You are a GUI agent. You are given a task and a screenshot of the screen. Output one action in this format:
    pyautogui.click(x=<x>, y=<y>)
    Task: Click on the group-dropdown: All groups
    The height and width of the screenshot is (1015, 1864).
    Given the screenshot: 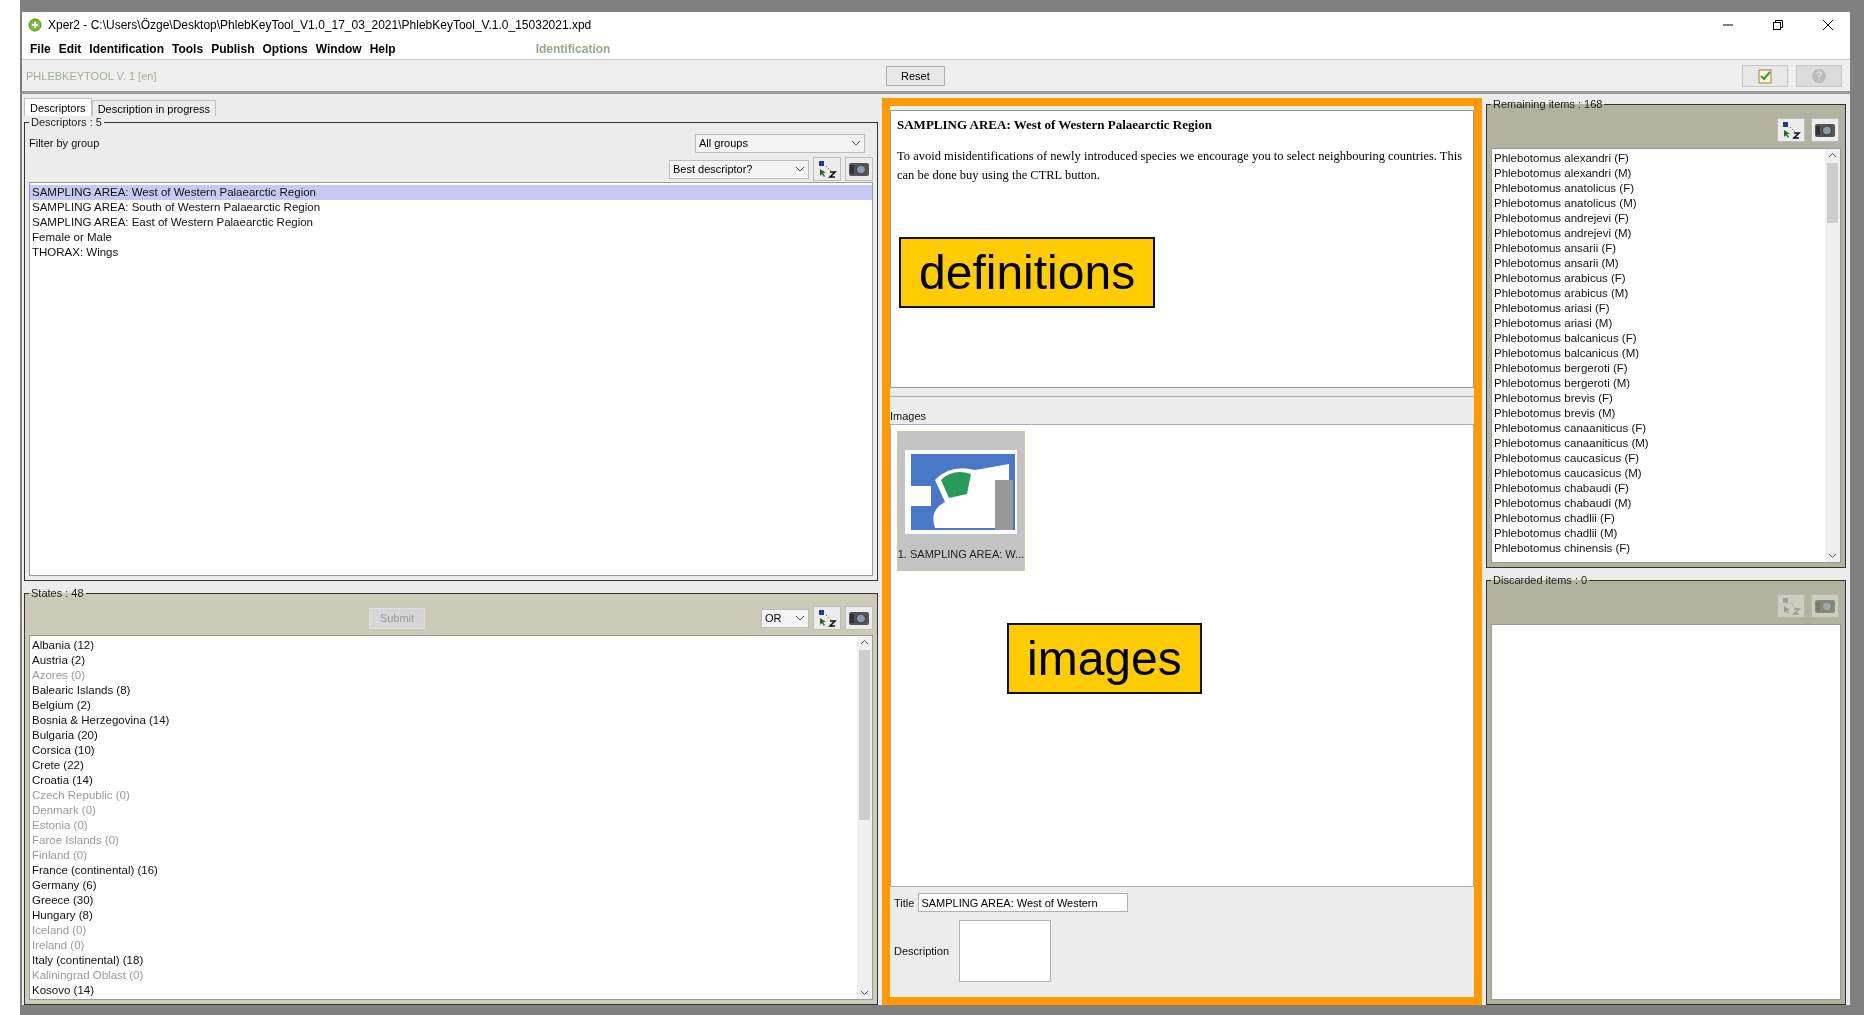 What is the action you would take?
    pyautogui.click(x=780, y=143)
    